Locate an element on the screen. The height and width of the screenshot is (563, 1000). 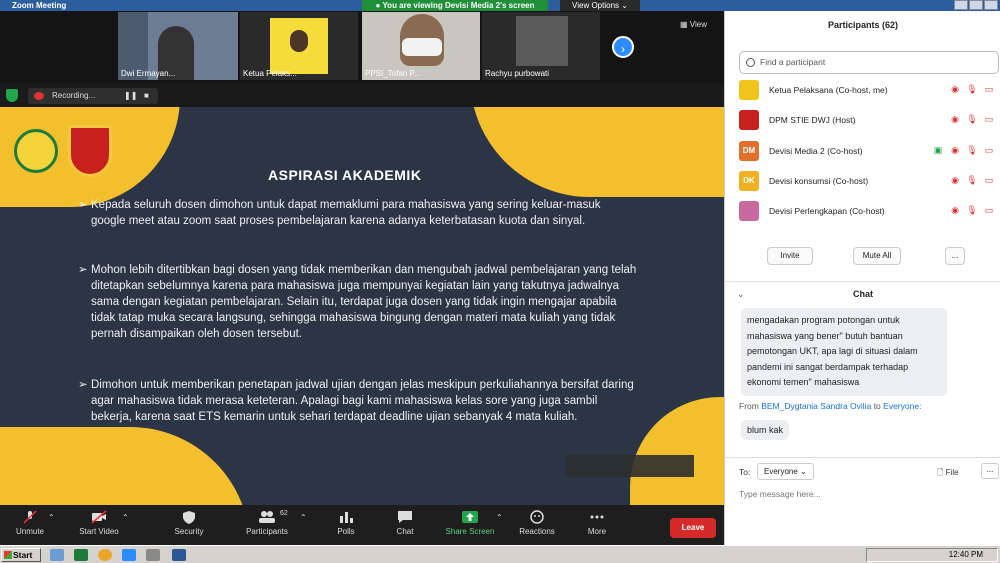
share-screen-icon: ▣ is located at coordinates (938, 150).